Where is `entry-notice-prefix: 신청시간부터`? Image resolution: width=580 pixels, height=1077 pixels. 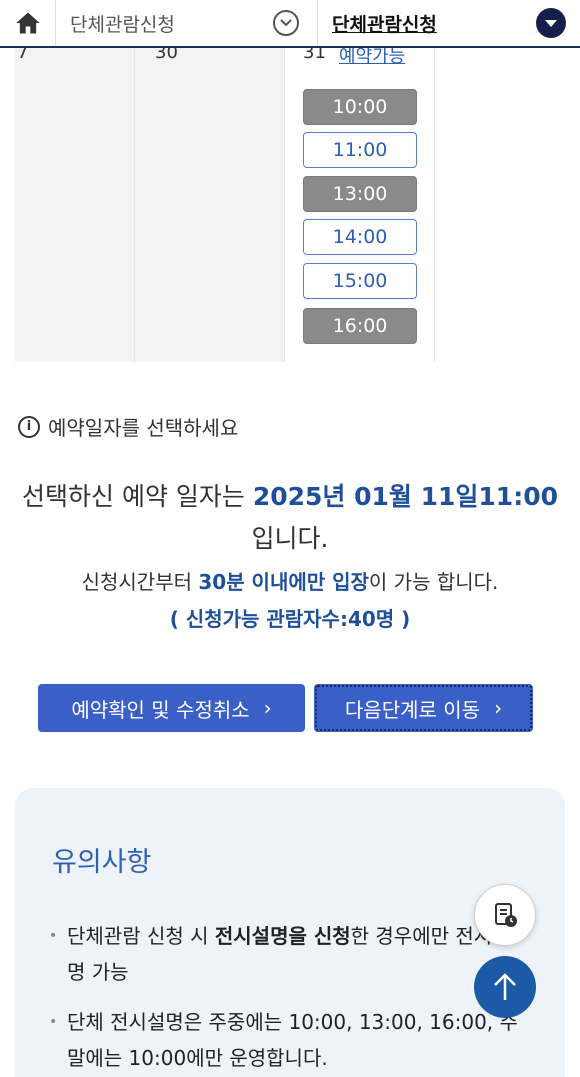
entry-notice-prefix: 신청시간부터 is located at coordinates (140, 582).